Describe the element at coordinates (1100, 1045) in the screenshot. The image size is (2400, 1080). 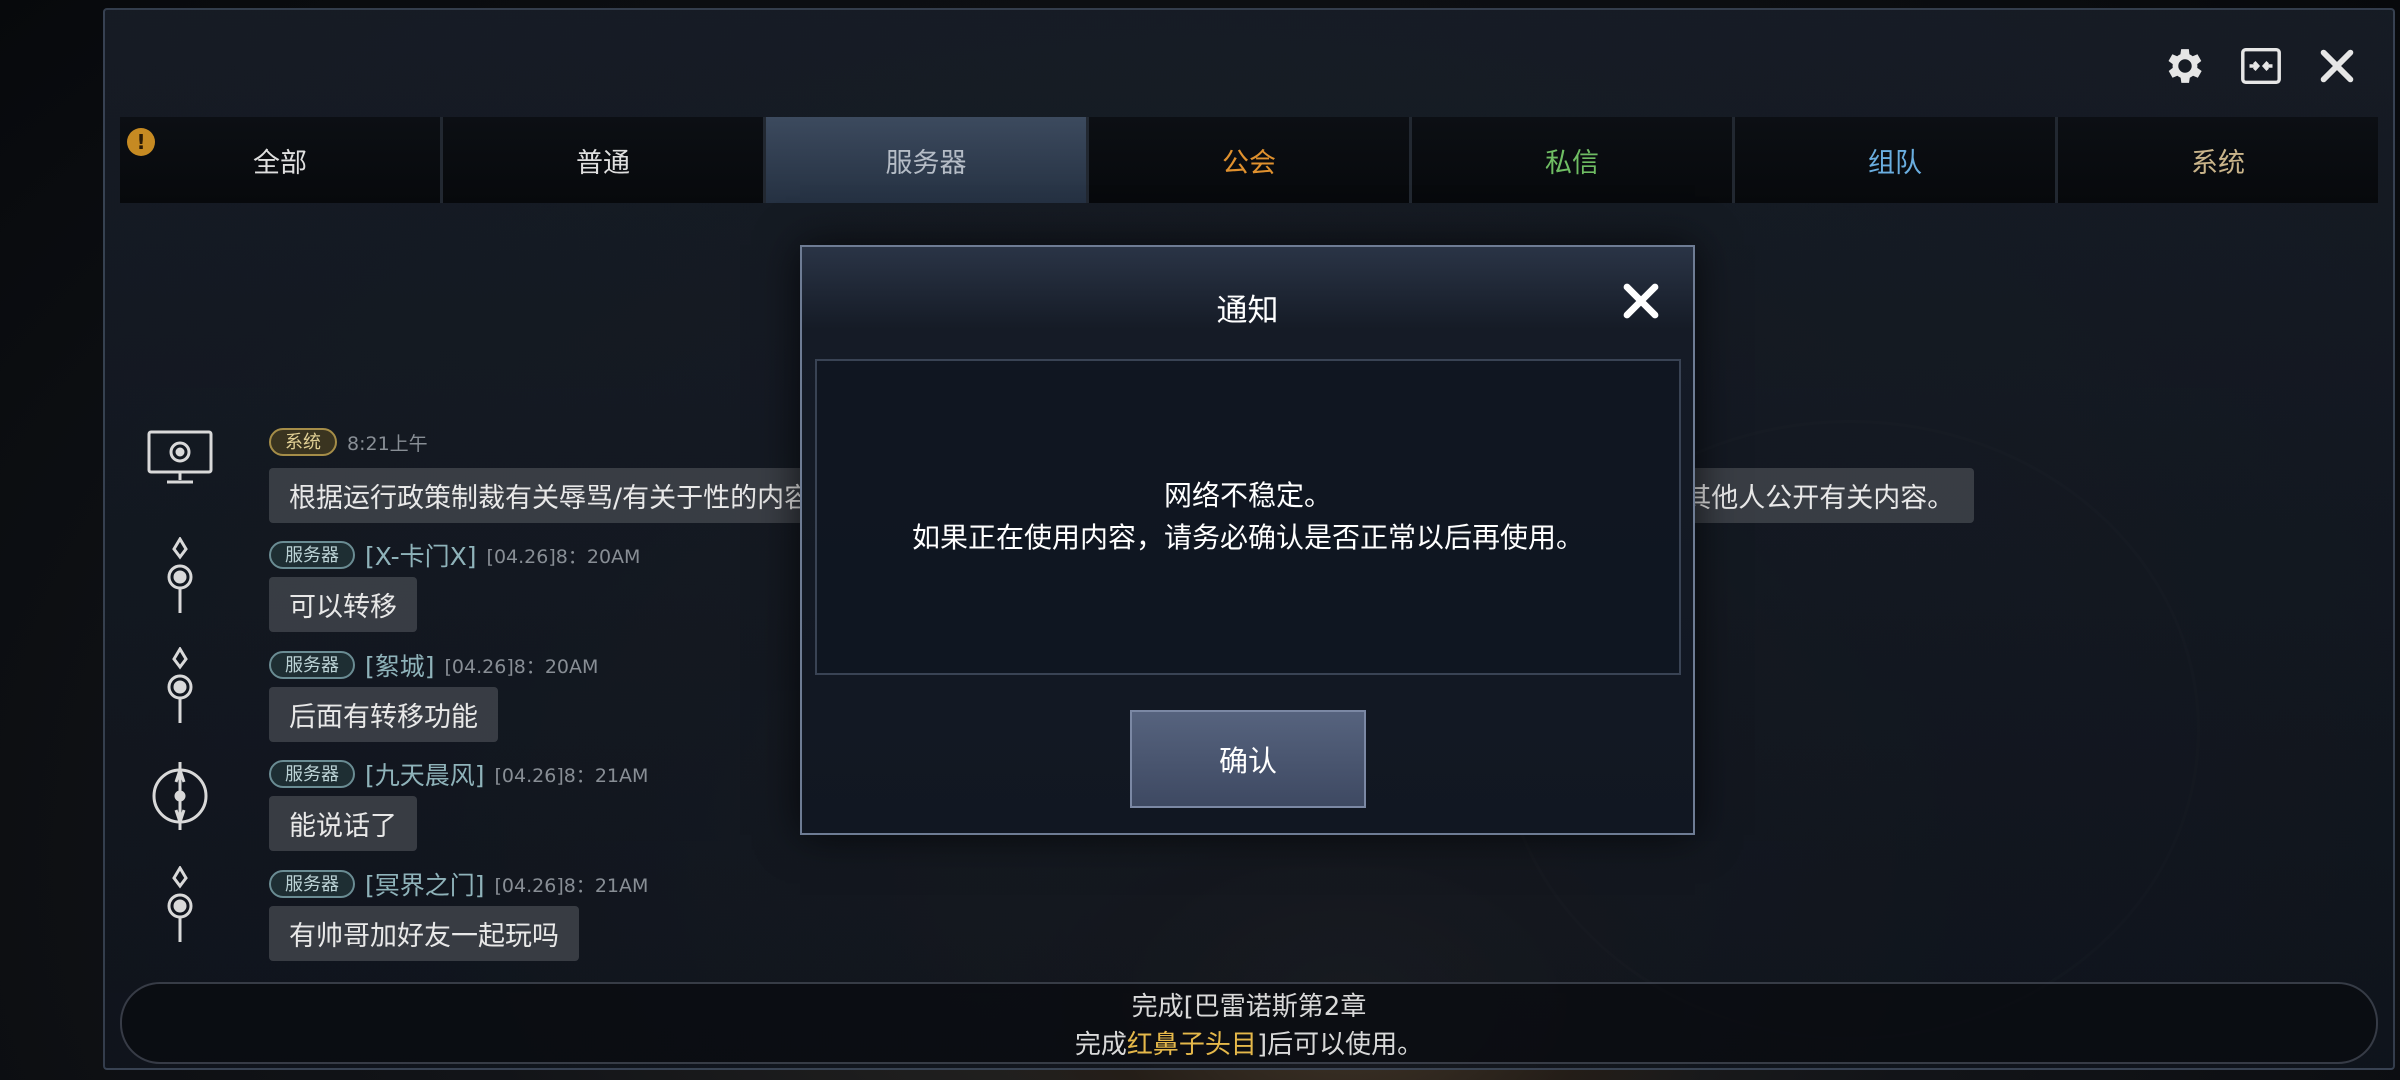
I see `notice-prefix: 完成` at that location.